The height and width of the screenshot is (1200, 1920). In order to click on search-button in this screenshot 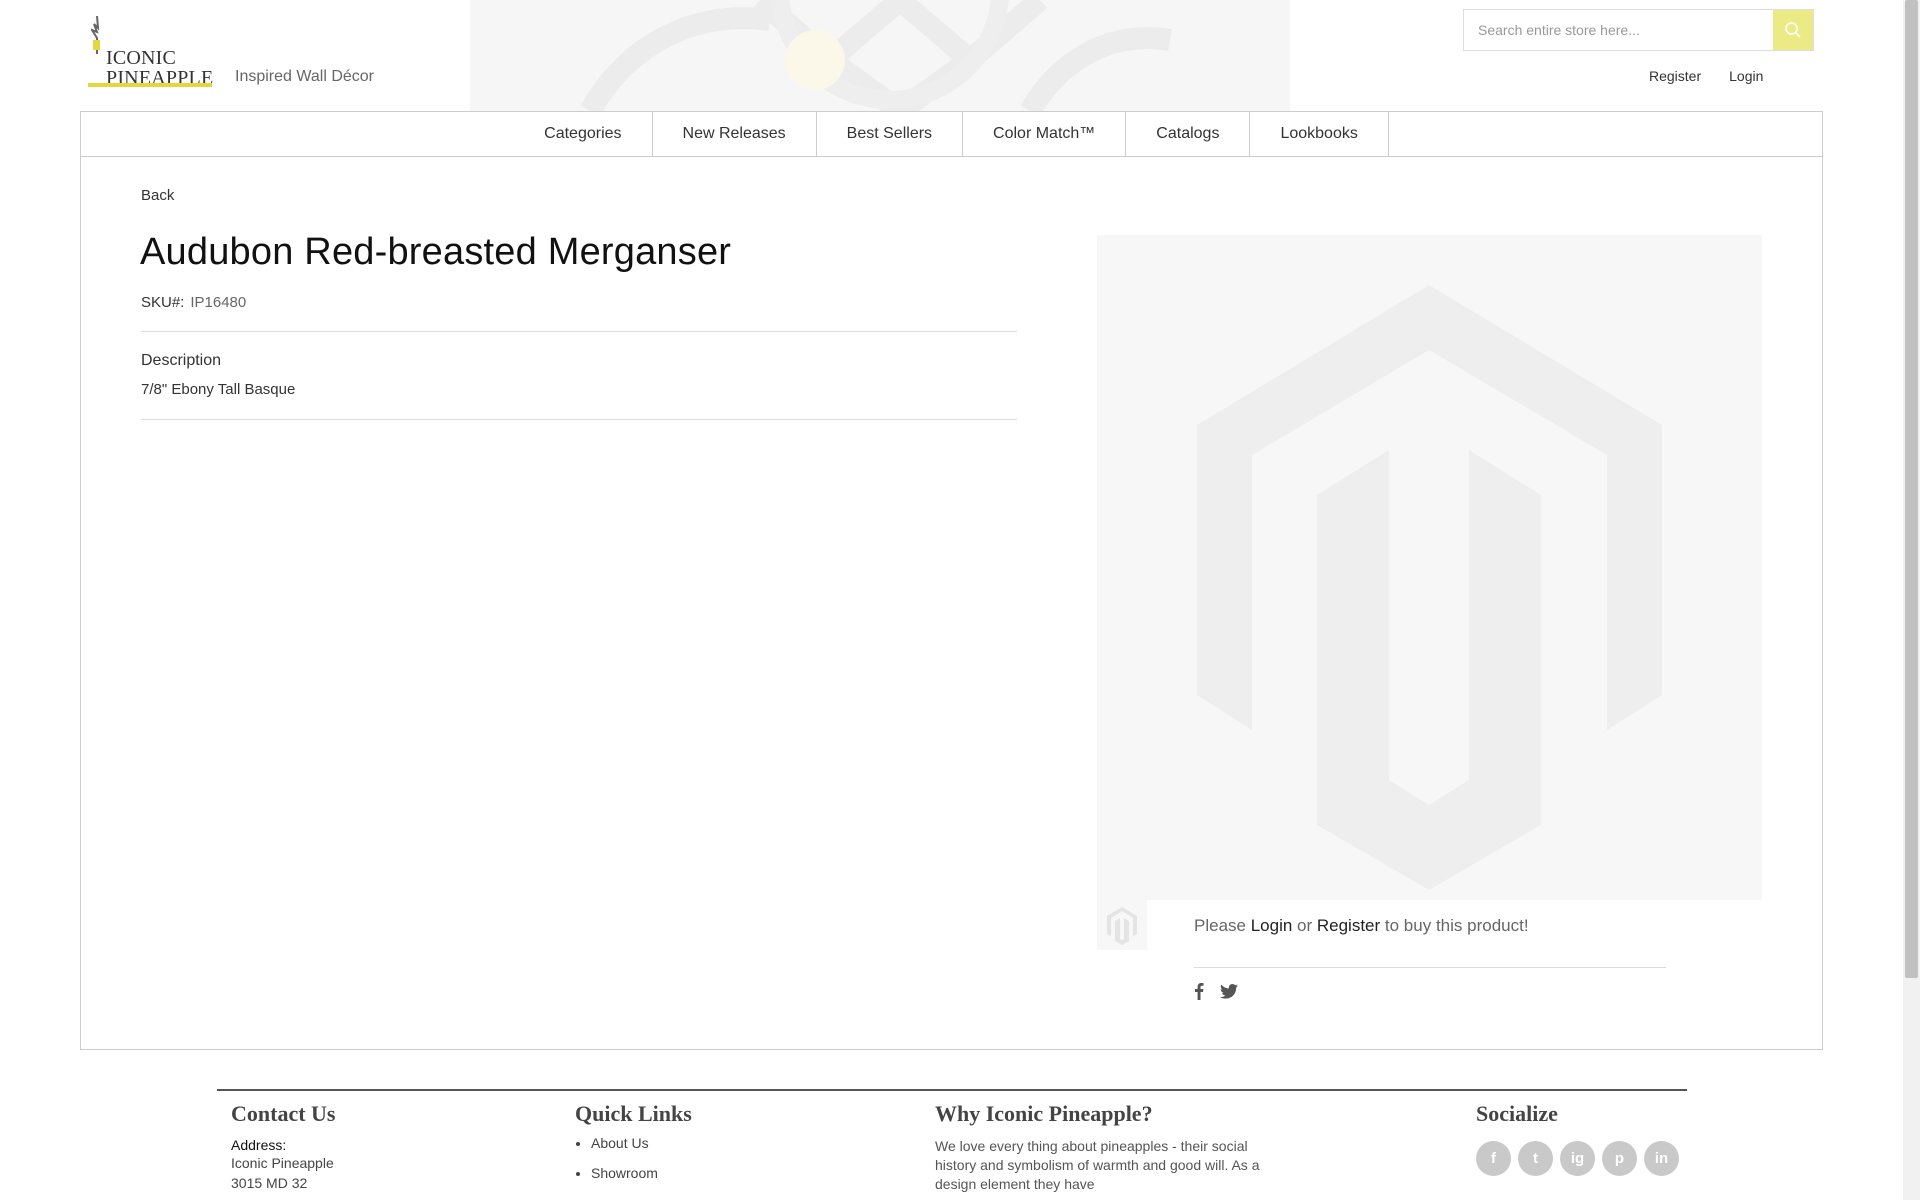, I will do `click(1793, 30)`.